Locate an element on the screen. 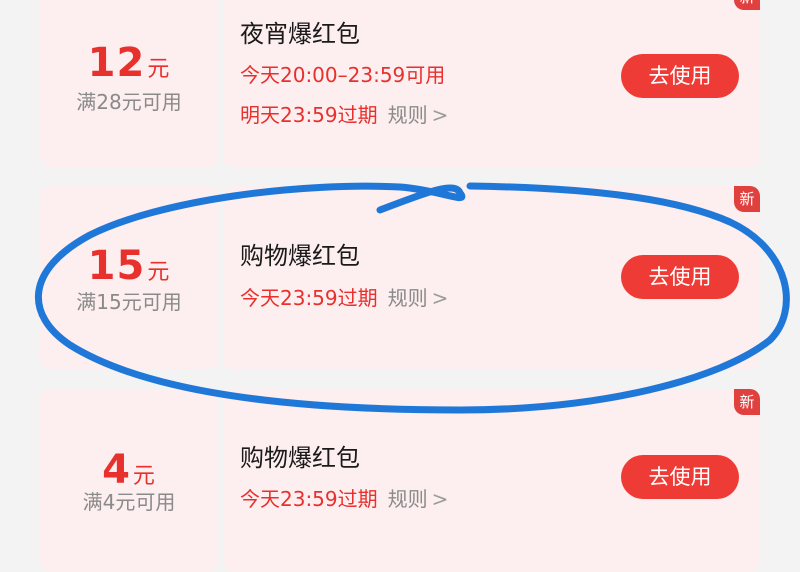 The width and height of the screenshot is (800, 572). coupon-threshold: 满28元可用 is located at coordinates (129, 102).